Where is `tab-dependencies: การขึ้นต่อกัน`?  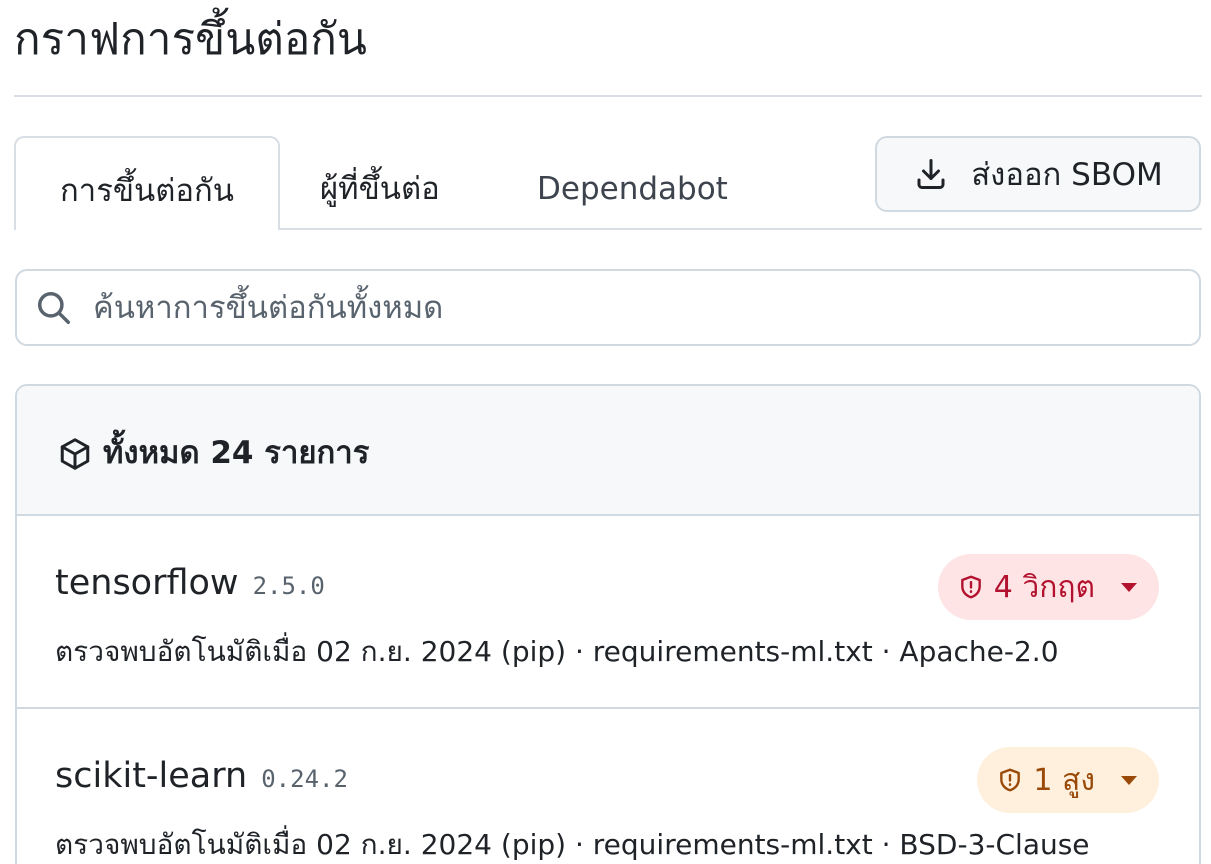
tab-dependencies: การขึ้นต่อกัน is located at coordinates (147, 183).